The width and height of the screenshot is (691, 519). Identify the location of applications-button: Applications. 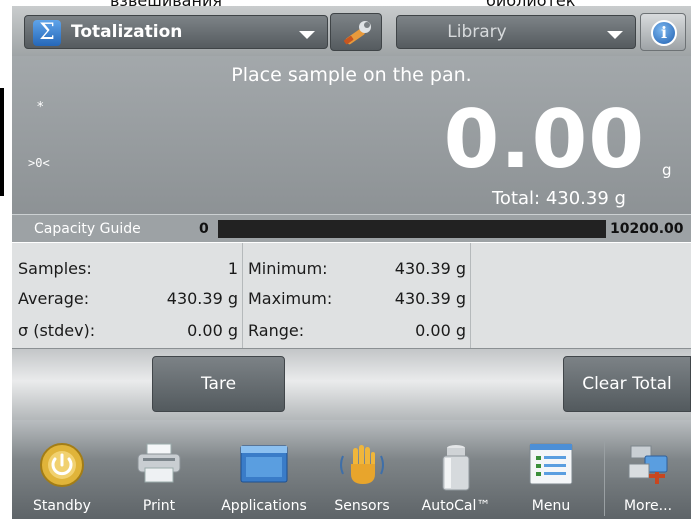
(264, 469).